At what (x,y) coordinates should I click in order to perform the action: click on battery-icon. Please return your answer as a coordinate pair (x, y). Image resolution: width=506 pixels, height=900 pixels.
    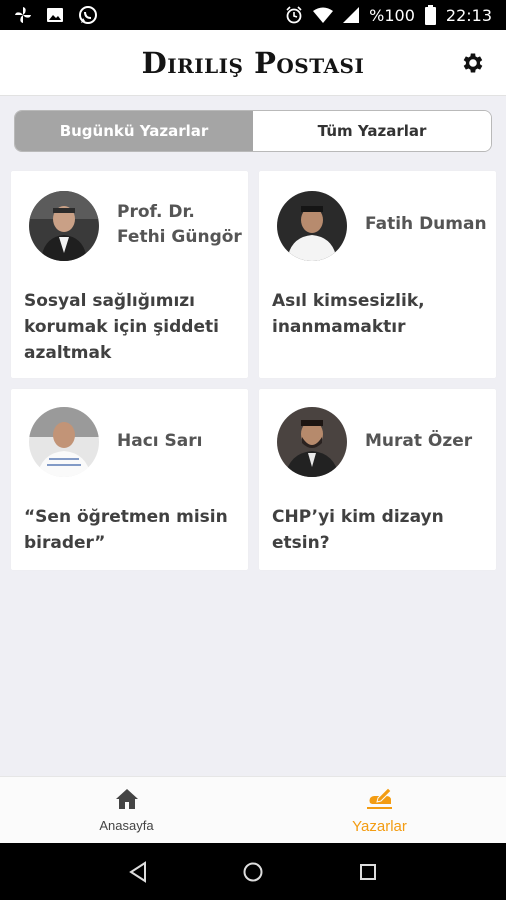
    Looking at the image, I should click on (430, 15).